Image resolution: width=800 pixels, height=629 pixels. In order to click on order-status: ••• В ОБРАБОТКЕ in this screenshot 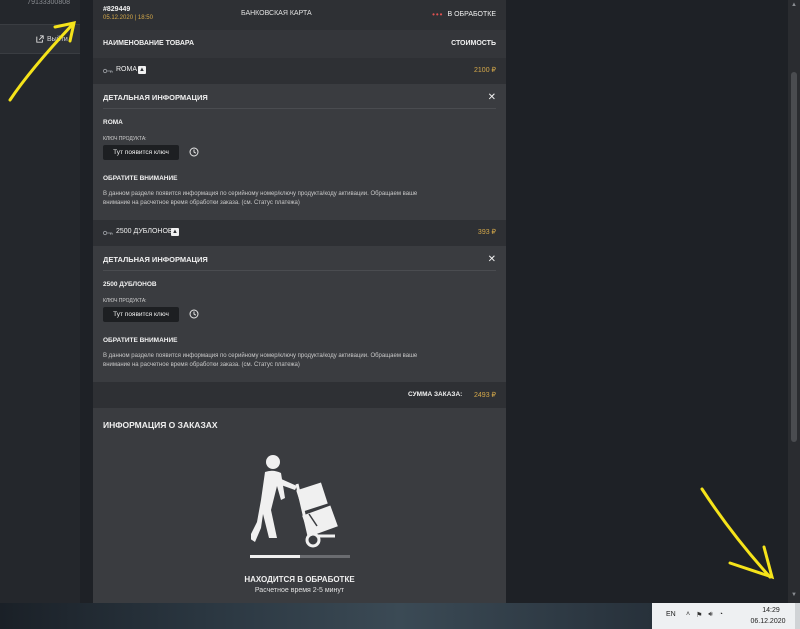, I will do `click(464, 14)`.